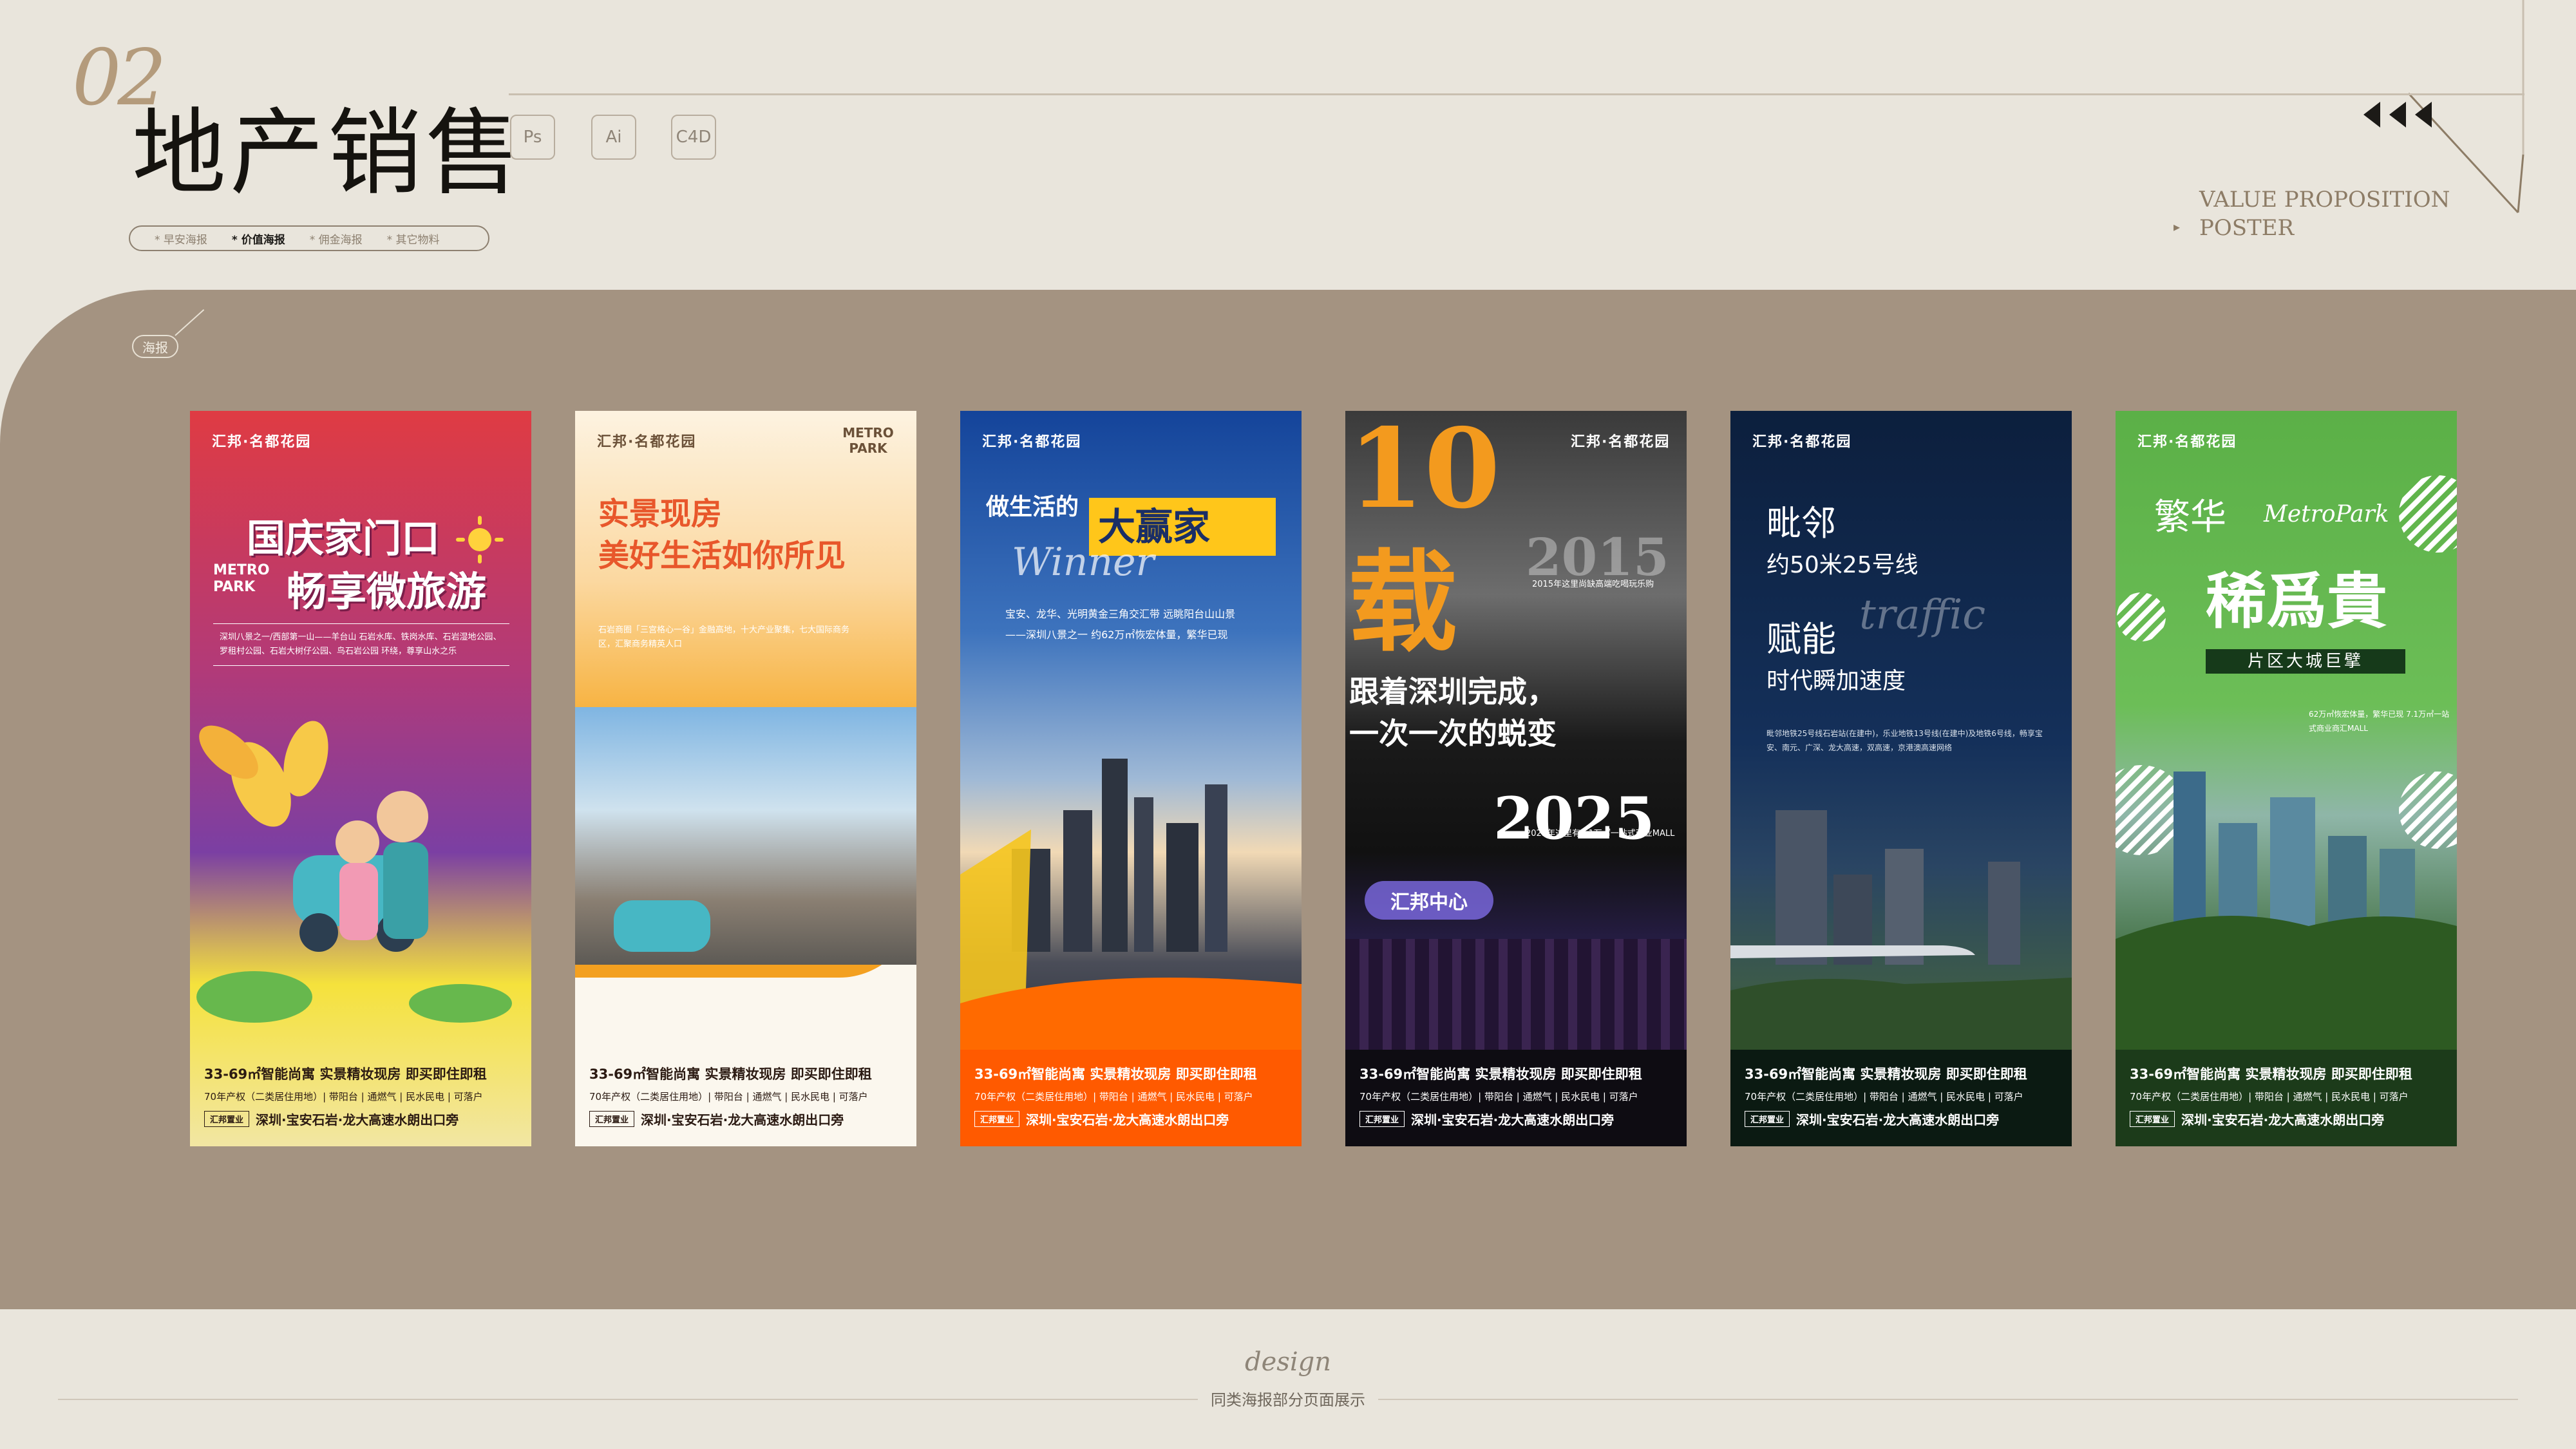 The image size is (2576, 1449). What do you see at coordinates (354, 872) in the screenshot?
I see `family-car-illustration` at bounding box center [354, 872].